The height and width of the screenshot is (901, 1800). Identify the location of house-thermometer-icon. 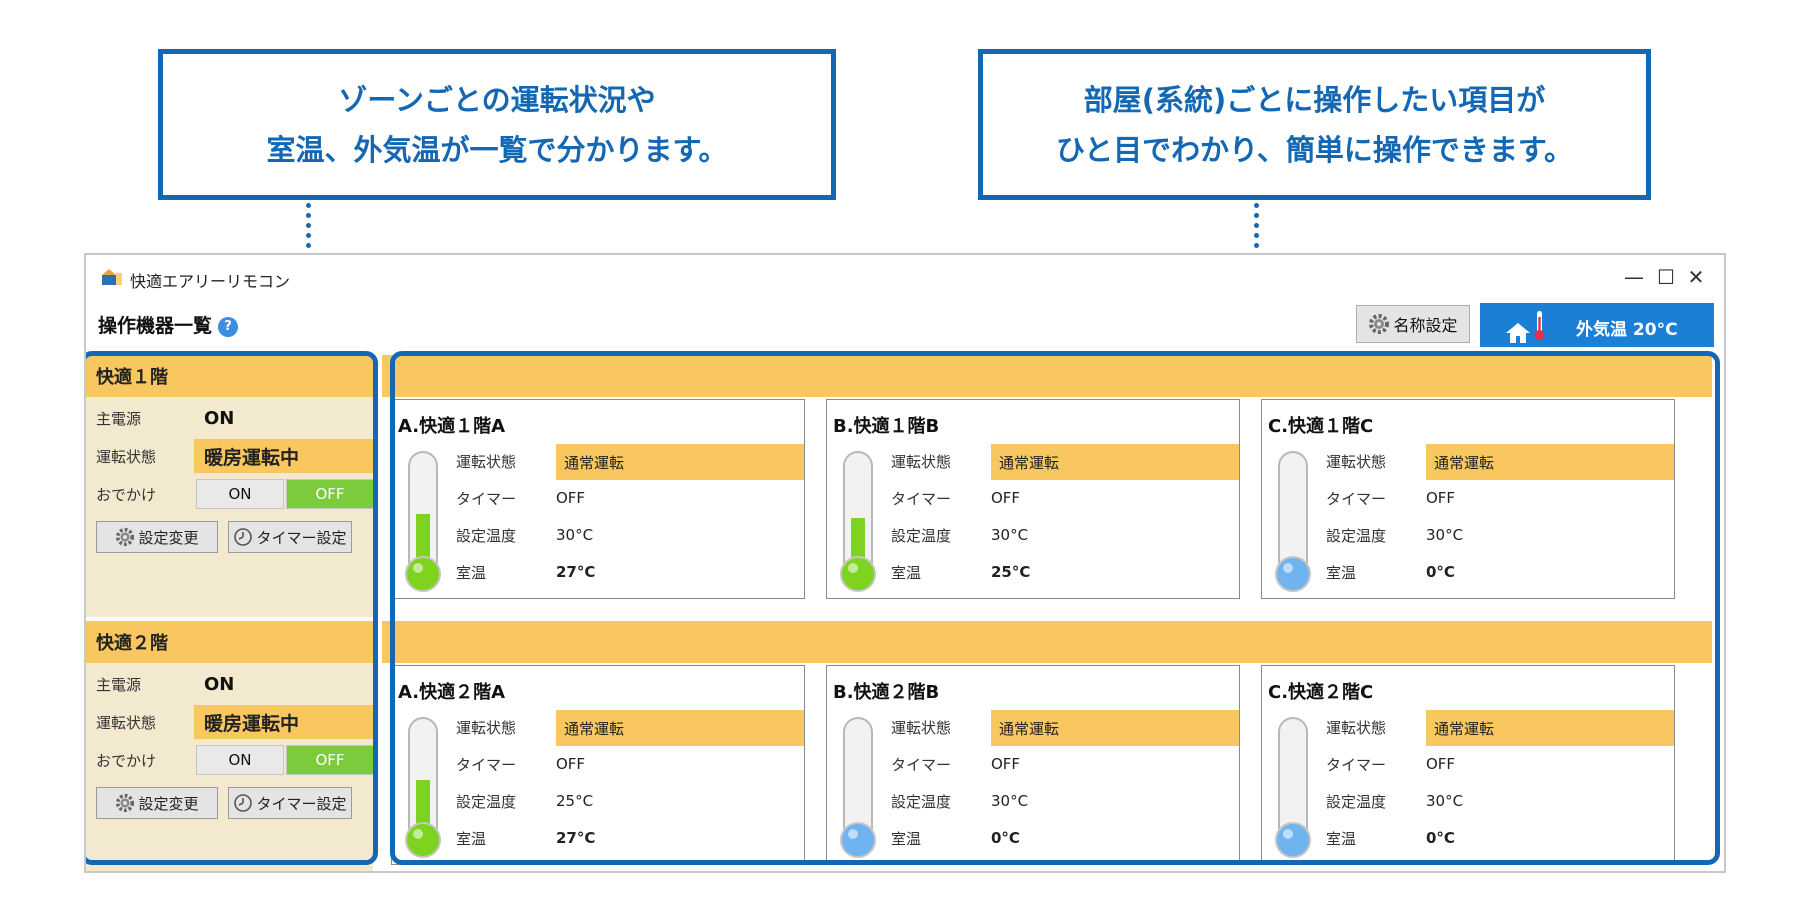
(1525, 327).